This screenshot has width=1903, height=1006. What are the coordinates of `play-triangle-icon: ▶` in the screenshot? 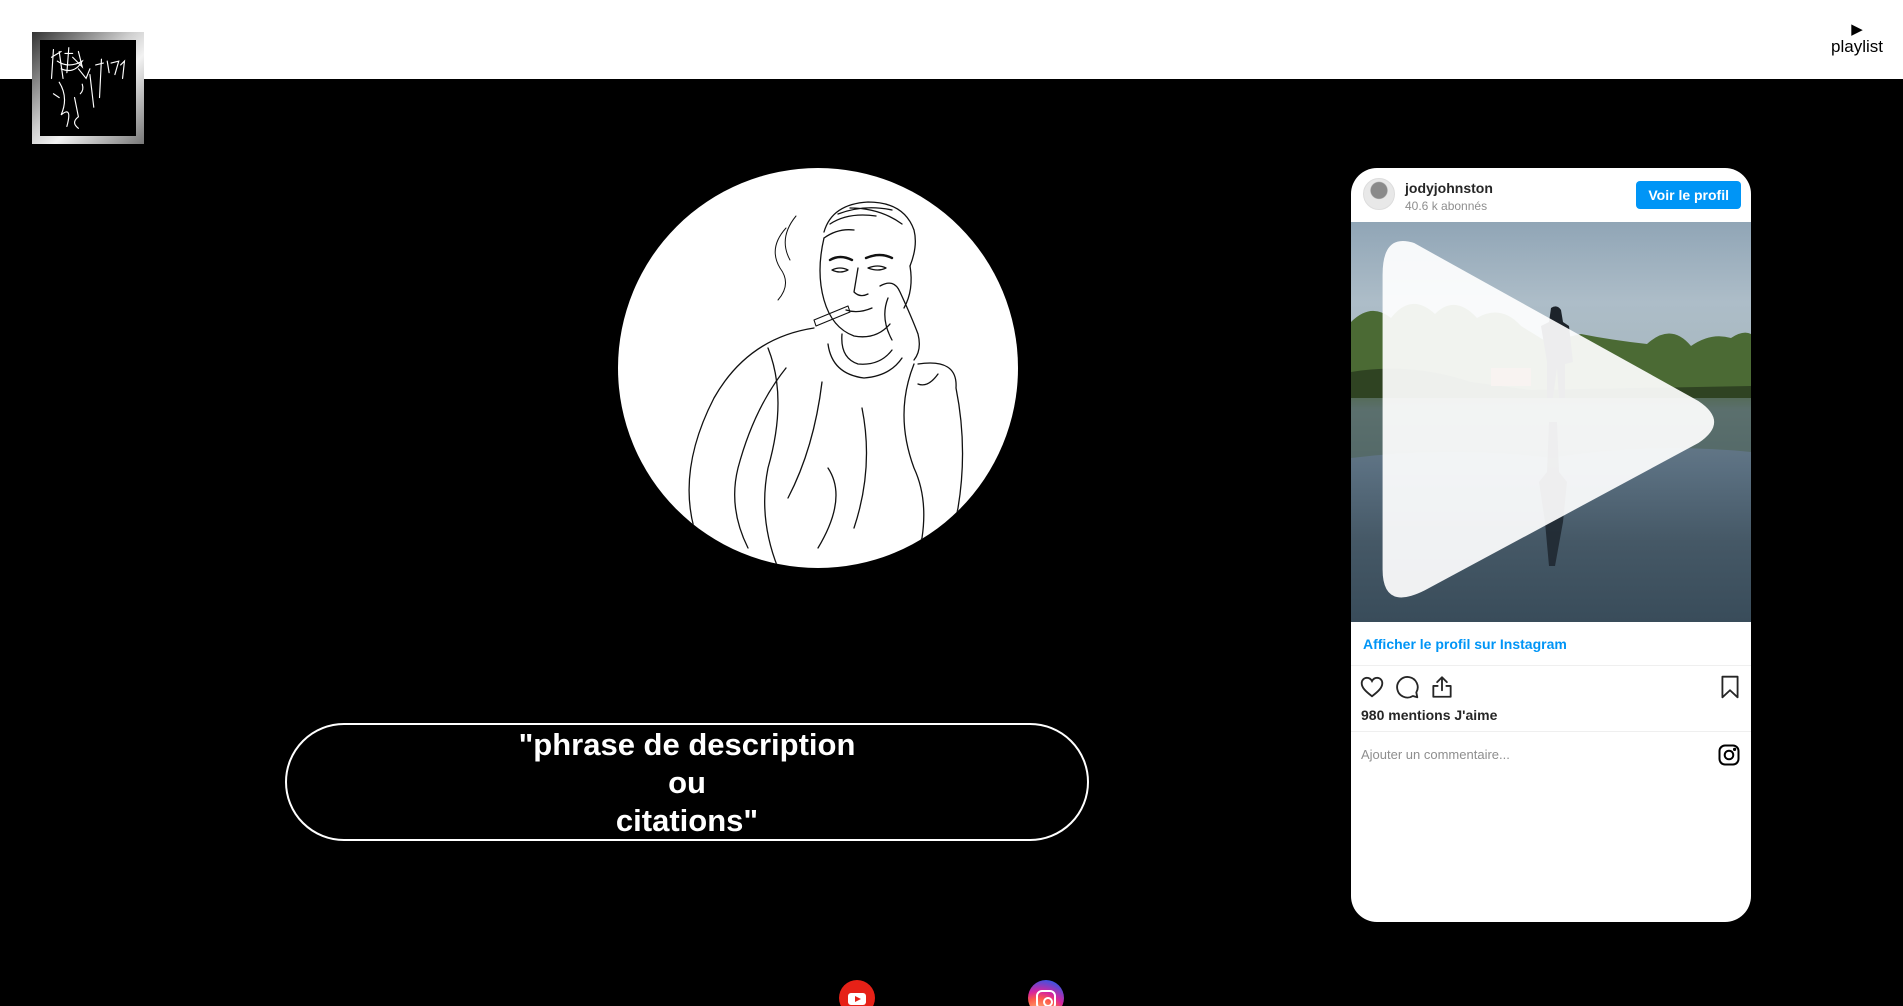 It's located at (1857, 29).